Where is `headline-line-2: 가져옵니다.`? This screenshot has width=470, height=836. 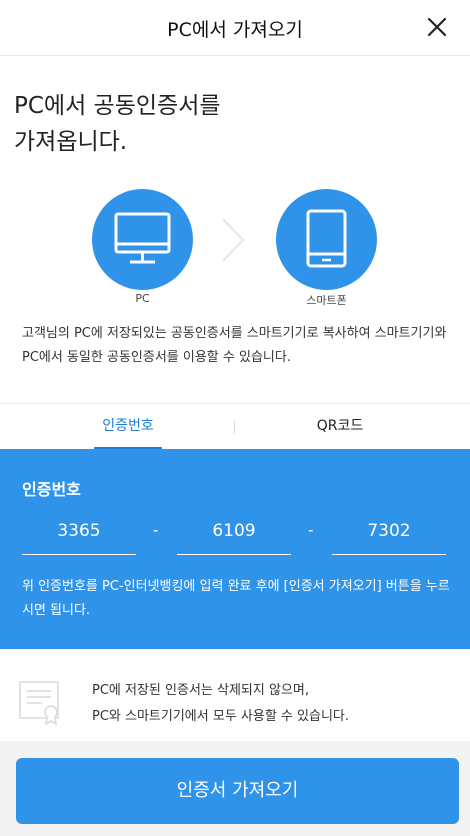 headline-line-2: 가져옵니다. is located at coordinates (71, 142).